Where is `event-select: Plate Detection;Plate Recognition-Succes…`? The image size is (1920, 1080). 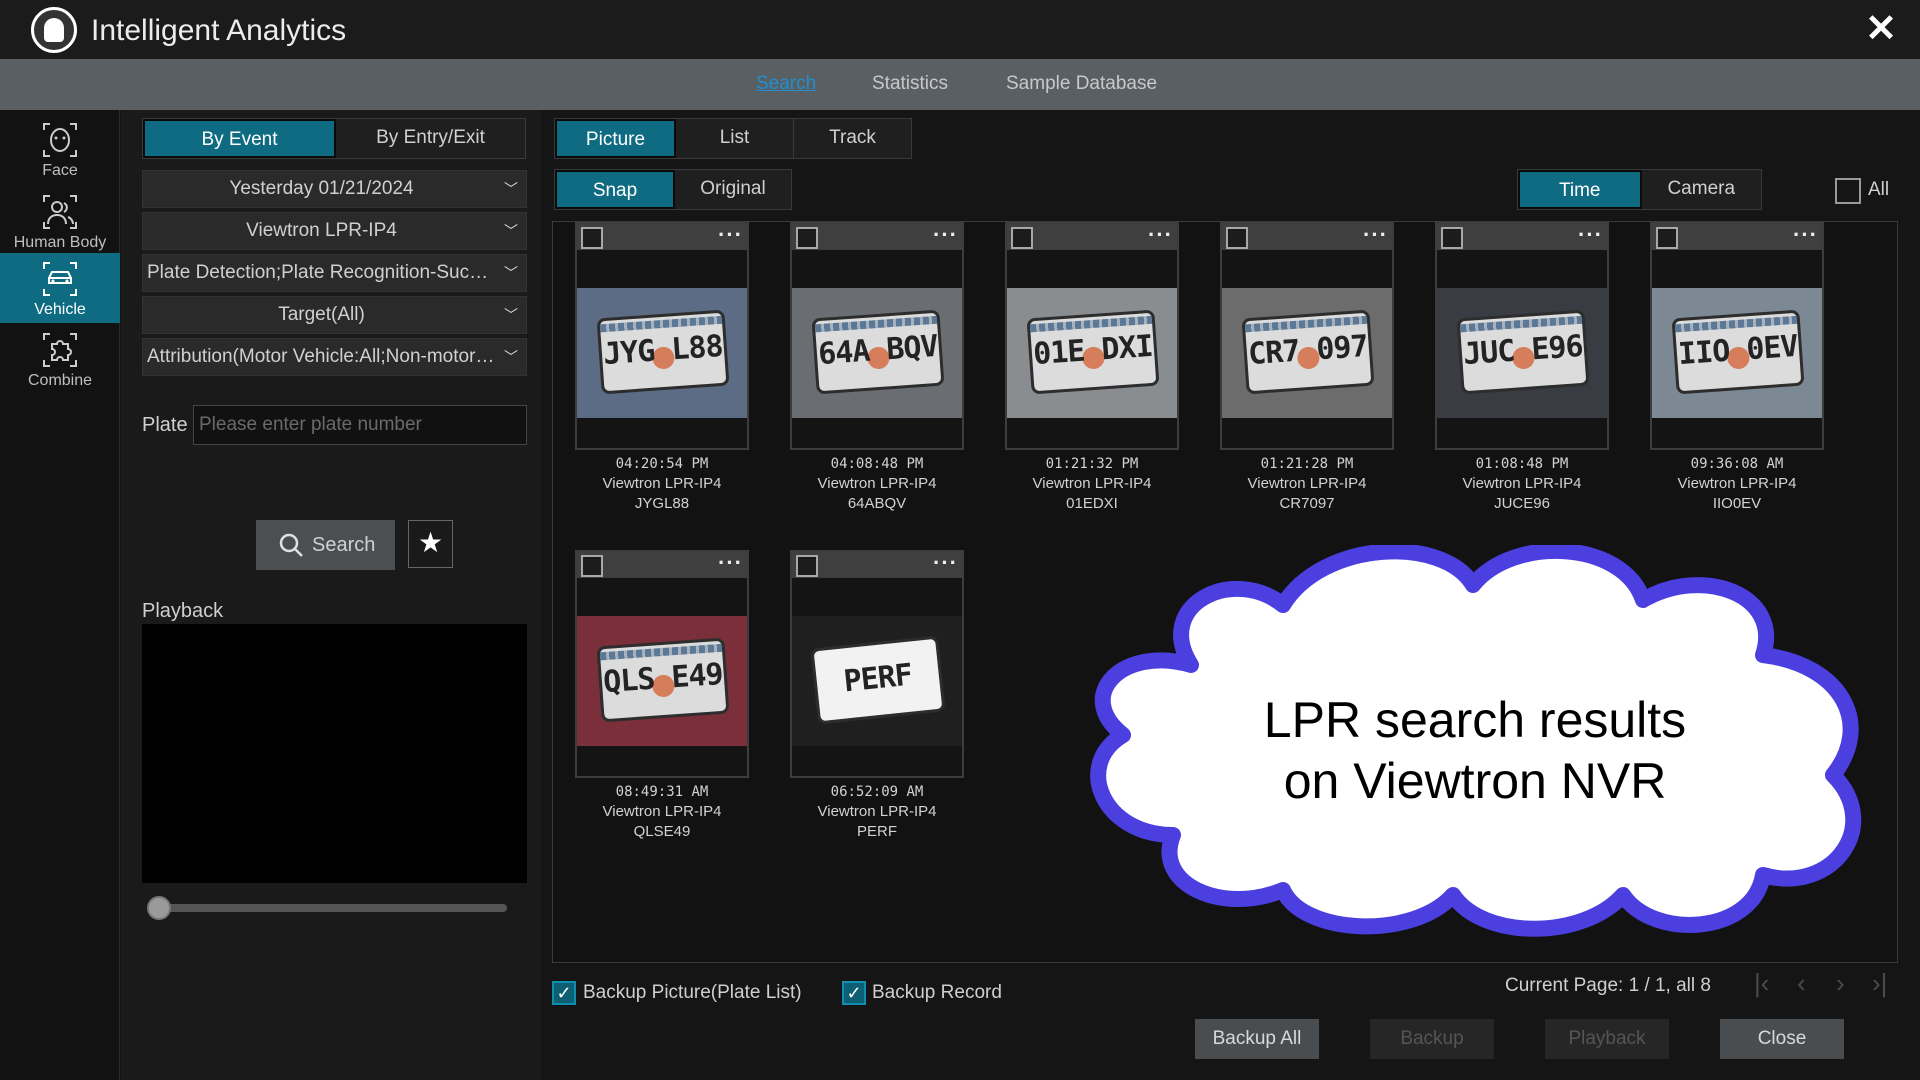 event-select: Plate Detection;Plate Recognition-Succes… is located at coordinates (334, 273).